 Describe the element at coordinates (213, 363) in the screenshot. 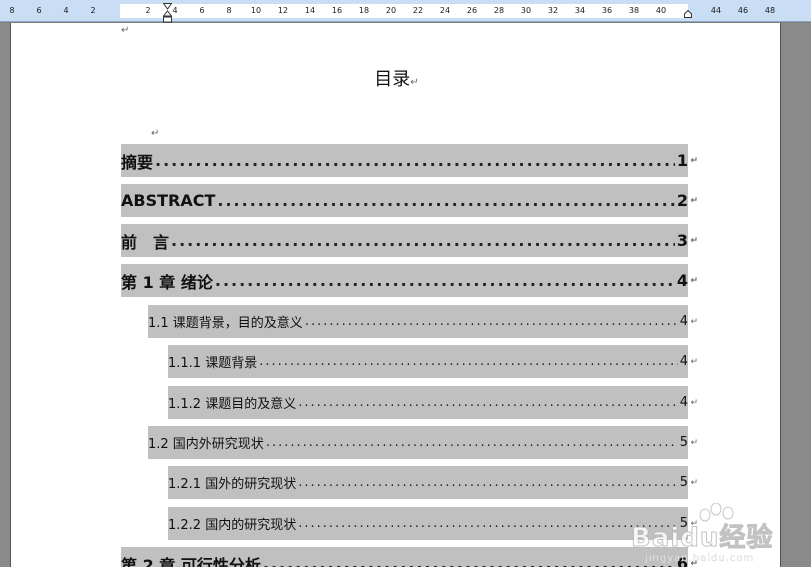

I see `toc-entry-title: 1.1.1 课题背景` at that location.